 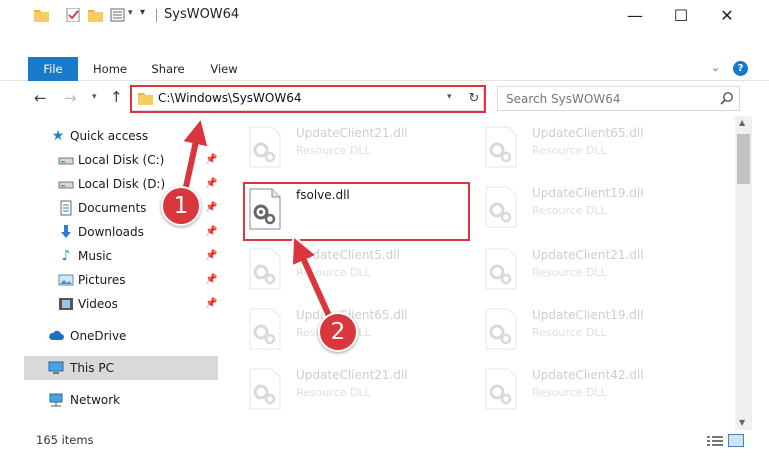 I want to click on new-folder-icon, so click(x=95, y=15).